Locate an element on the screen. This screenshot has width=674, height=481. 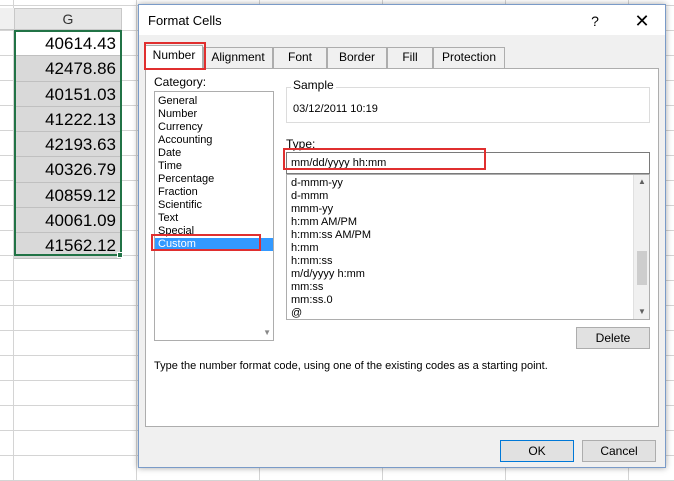
category-item: General is located at coordinates (214, 101).